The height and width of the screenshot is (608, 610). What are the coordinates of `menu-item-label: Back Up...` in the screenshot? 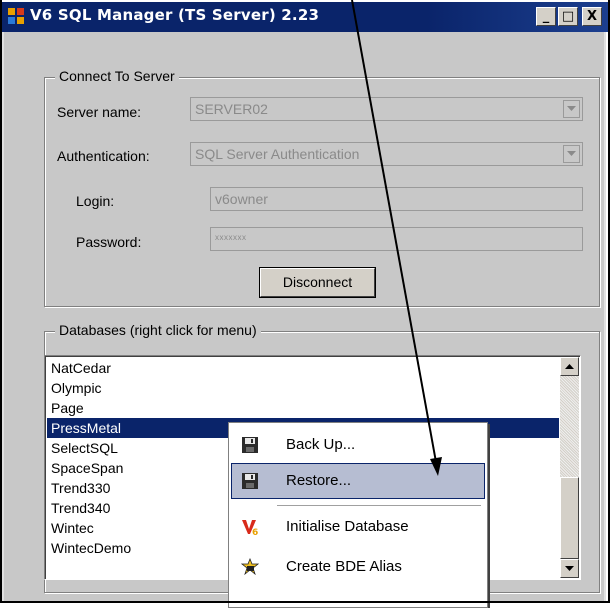 It's located at (321, 444).